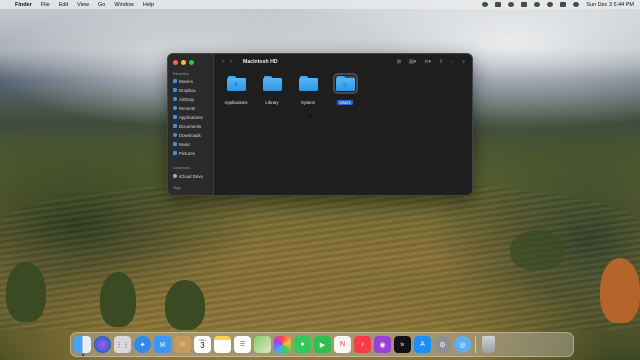 This screenshot has width=640, height=360. Describe the element at coordinates (236, 102) in the screenshot. I see `folder-label: Applications` at that location.